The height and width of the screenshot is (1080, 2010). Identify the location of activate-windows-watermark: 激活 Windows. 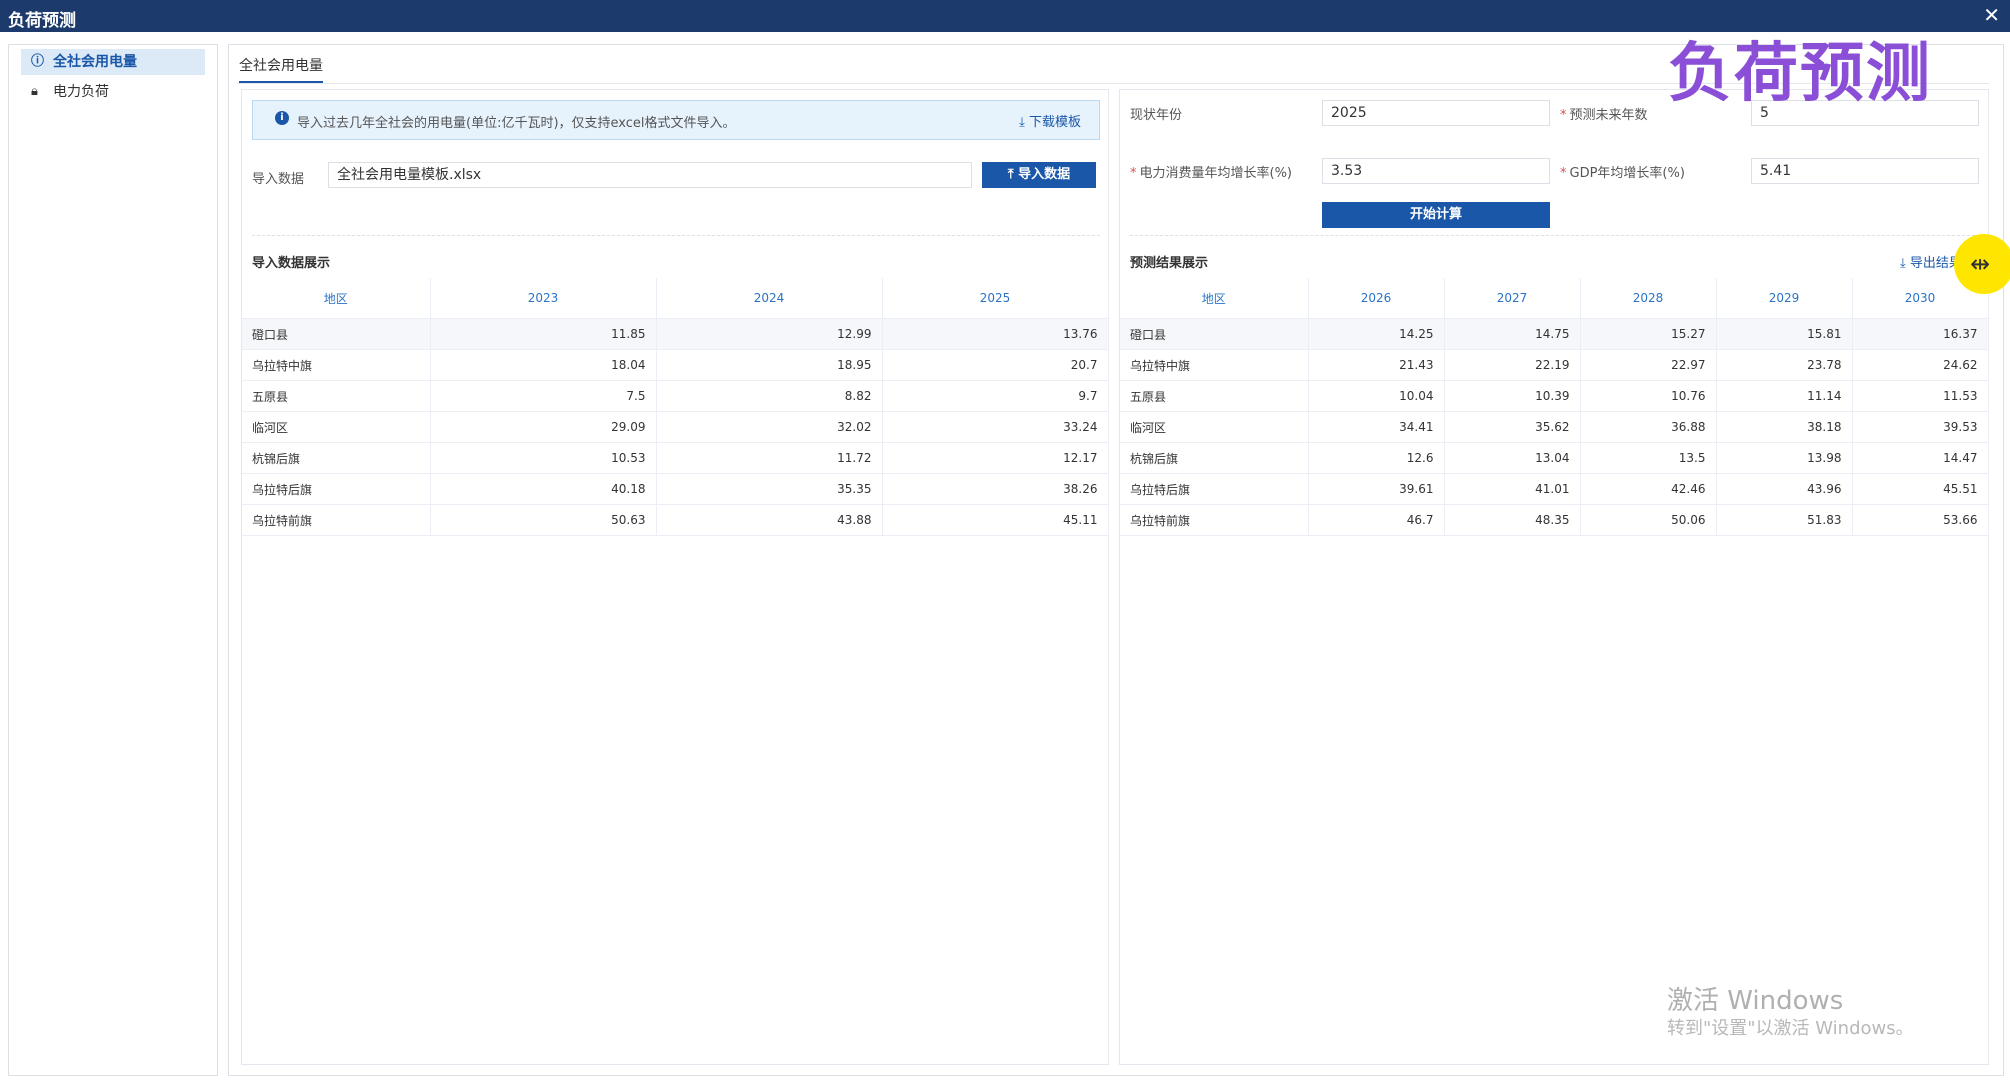
(1755, 1001).